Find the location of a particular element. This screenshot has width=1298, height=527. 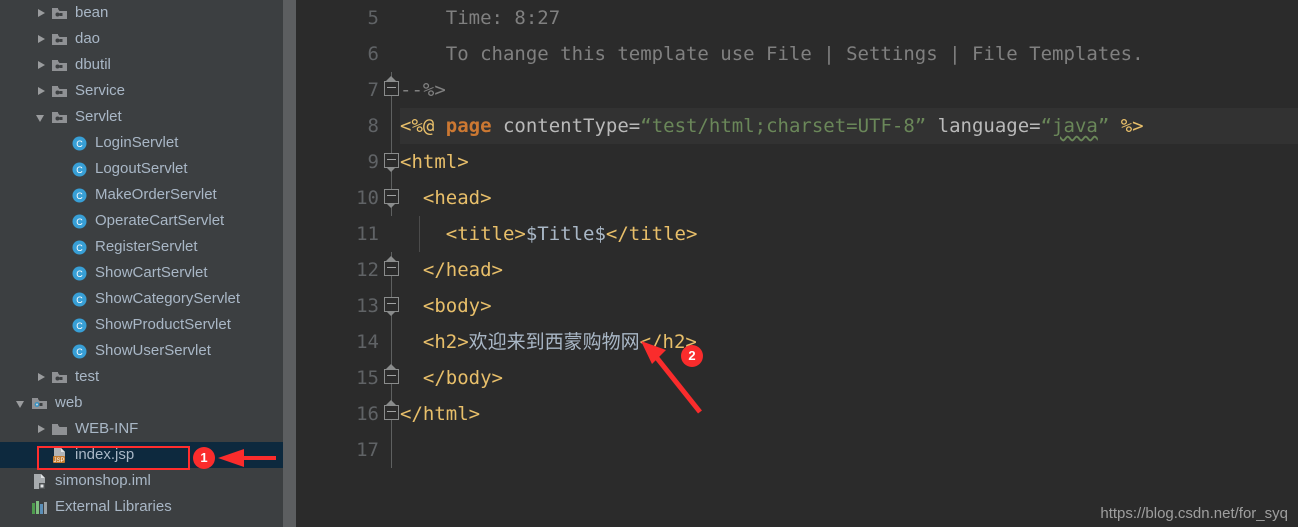

code-token: <body> is located at coordinates (446, 306).